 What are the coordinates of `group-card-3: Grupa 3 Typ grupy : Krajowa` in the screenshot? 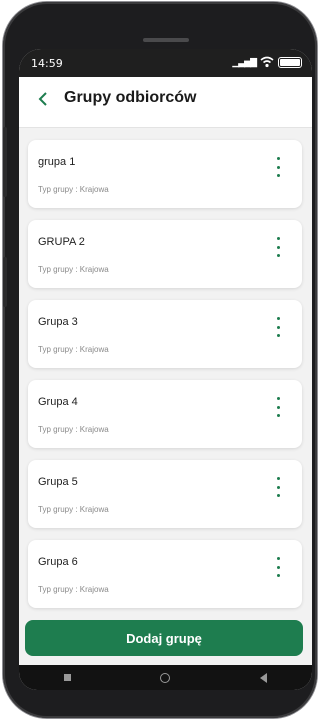 It's located at (165, 334).